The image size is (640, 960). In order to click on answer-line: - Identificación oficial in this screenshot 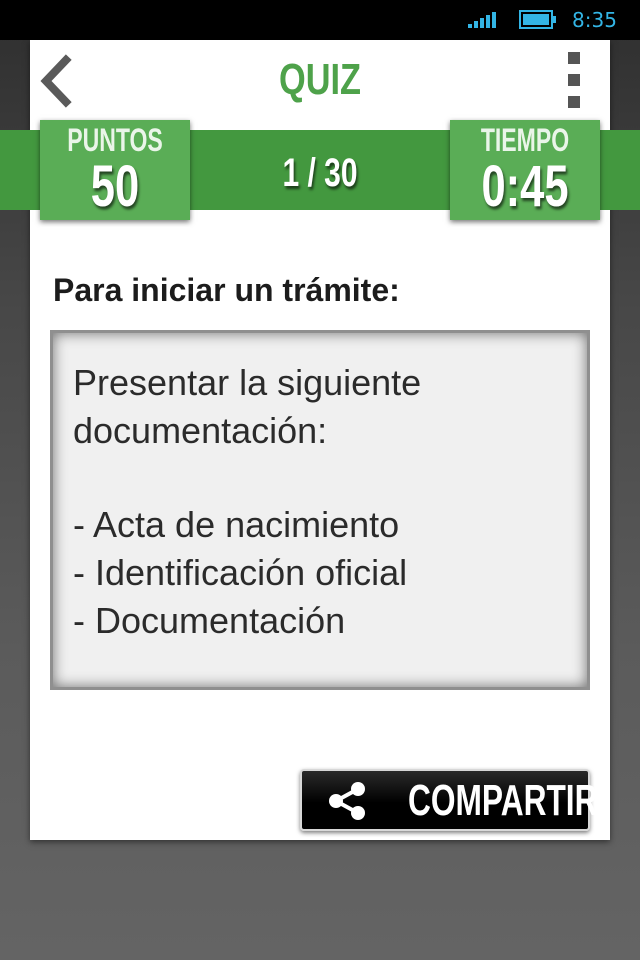, I will do `click(240, 572)`.